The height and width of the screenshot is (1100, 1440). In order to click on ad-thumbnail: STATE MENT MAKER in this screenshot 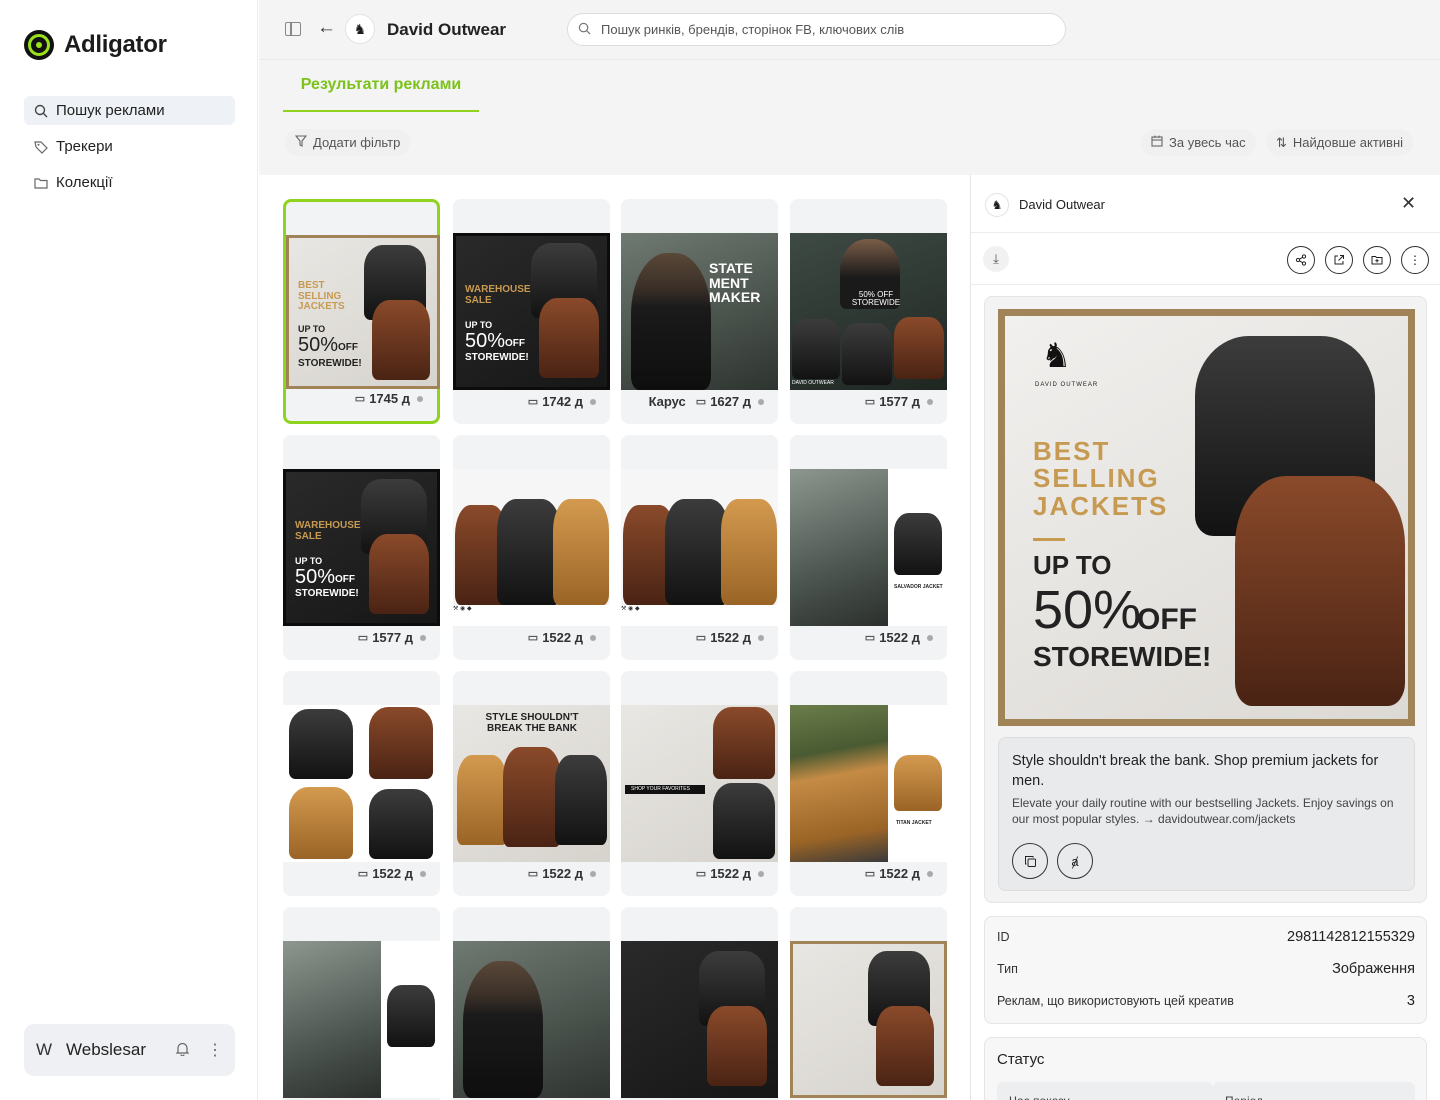, I will do `click(699, 311)`.